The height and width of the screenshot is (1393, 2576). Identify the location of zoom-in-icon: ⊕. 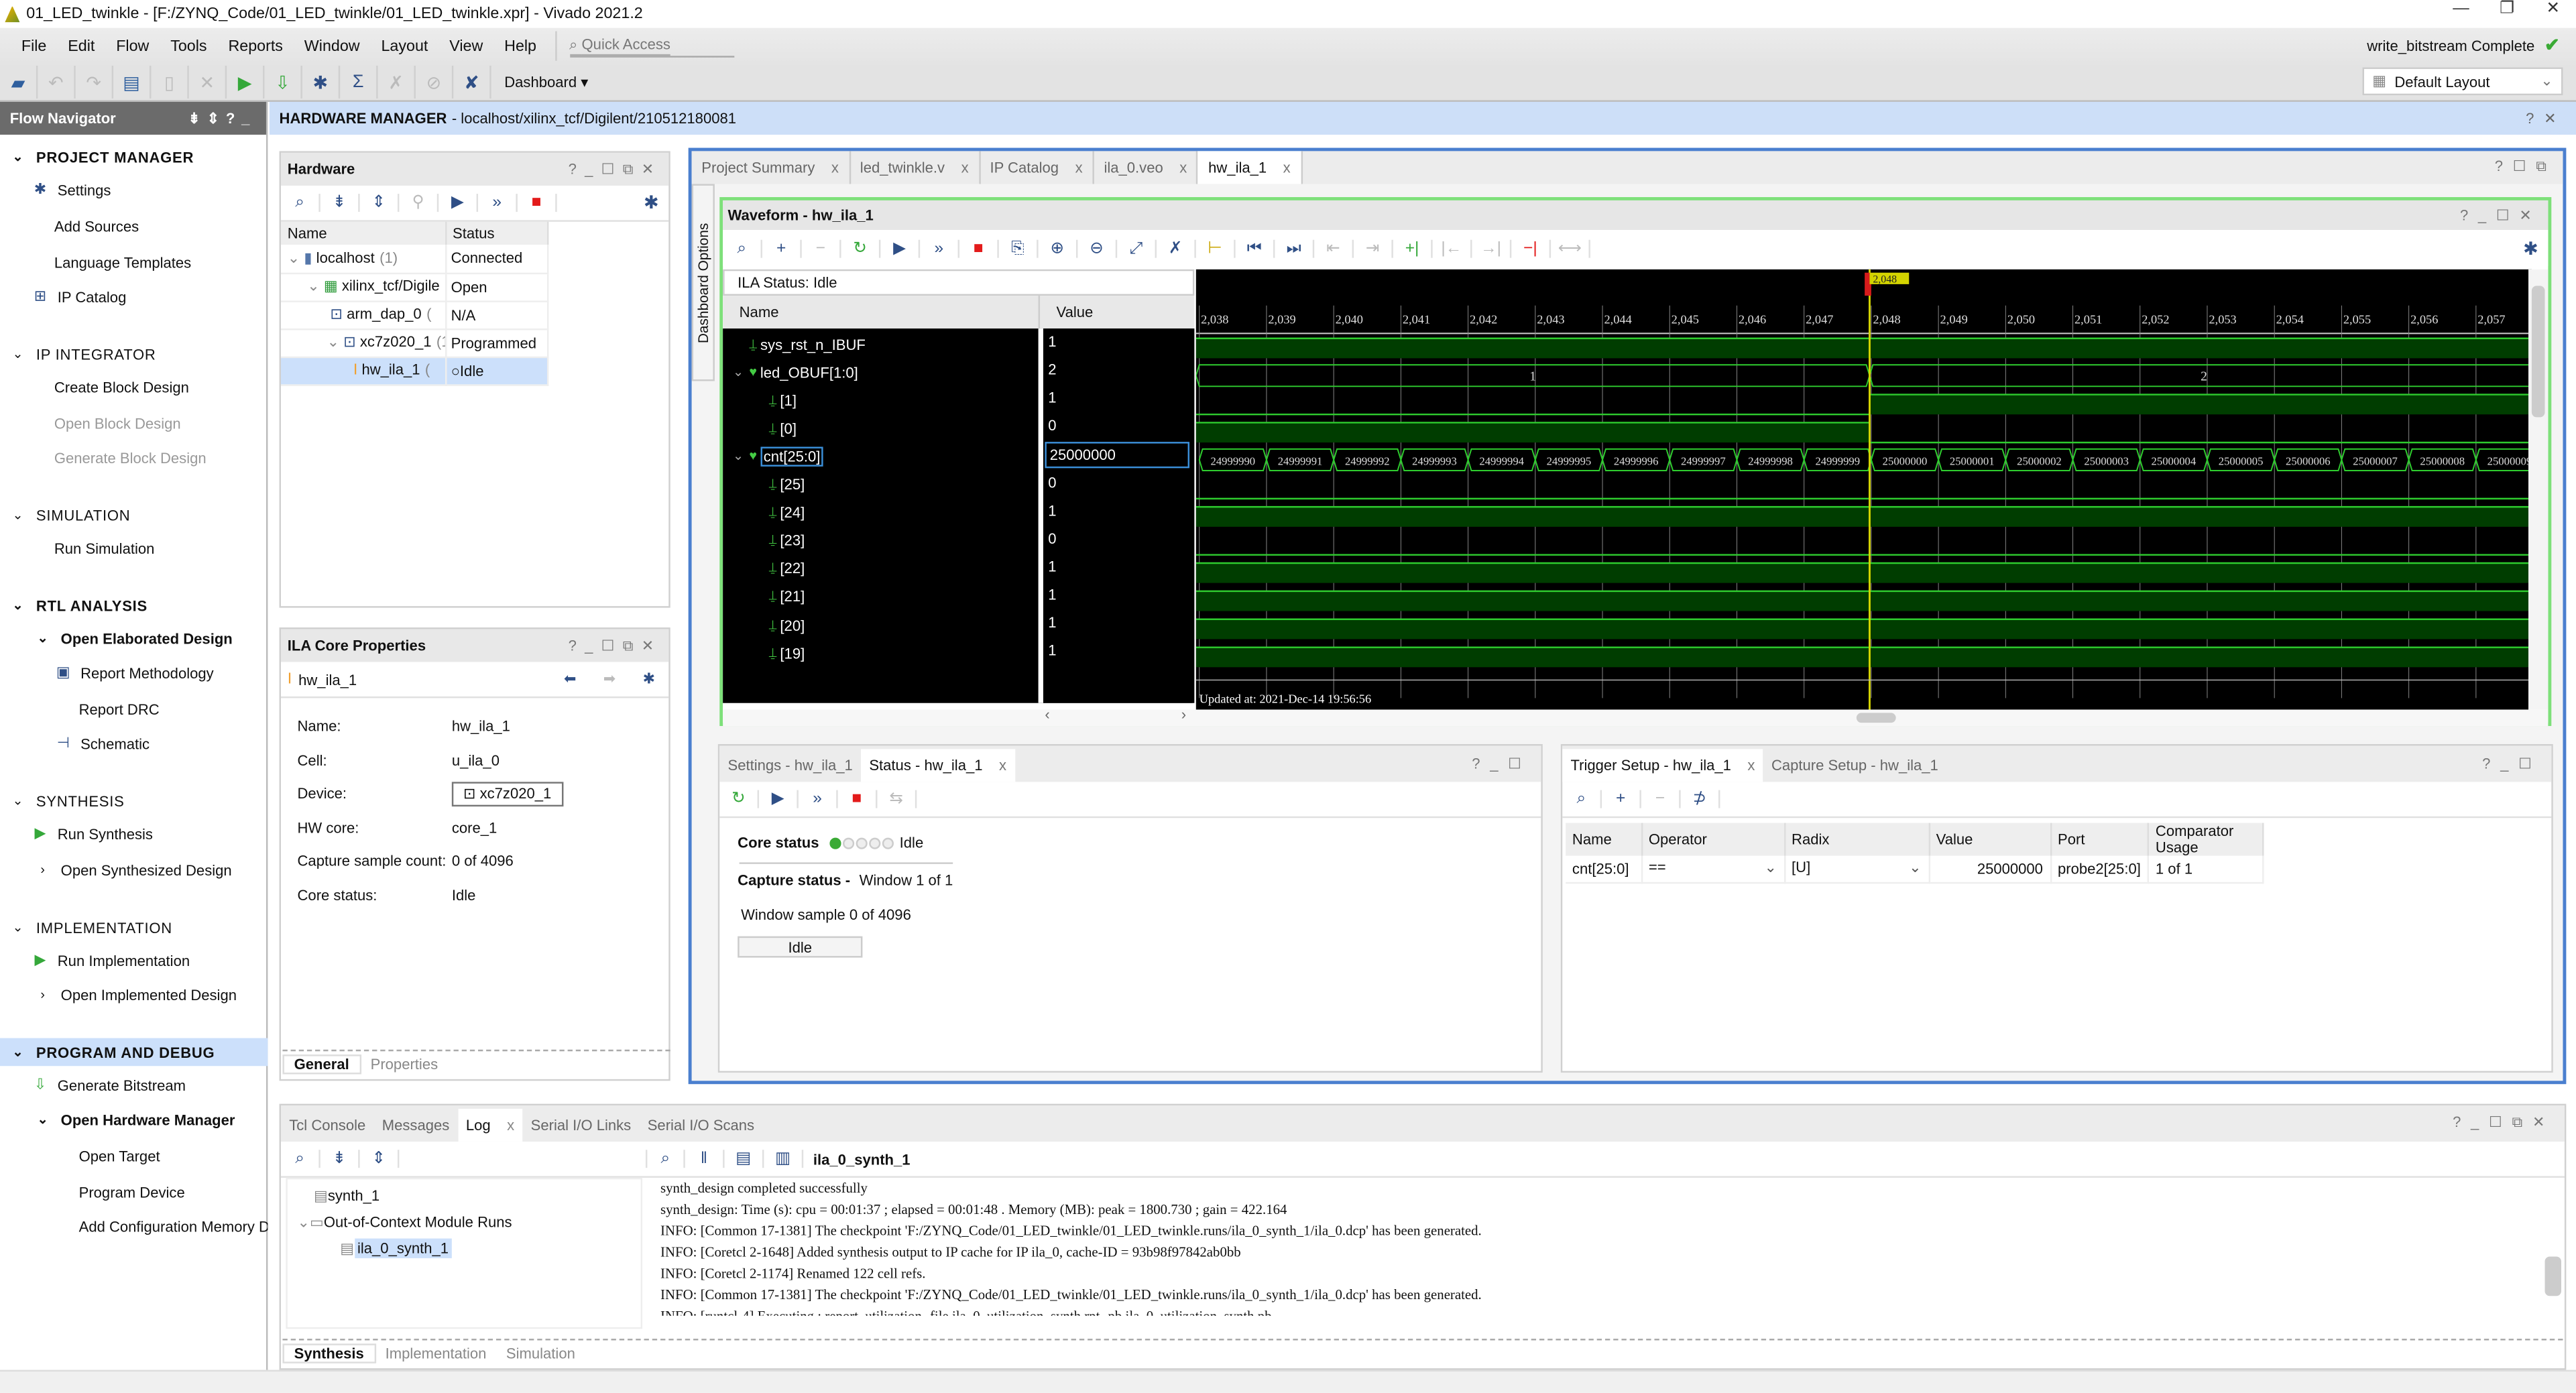
(1058, 248).